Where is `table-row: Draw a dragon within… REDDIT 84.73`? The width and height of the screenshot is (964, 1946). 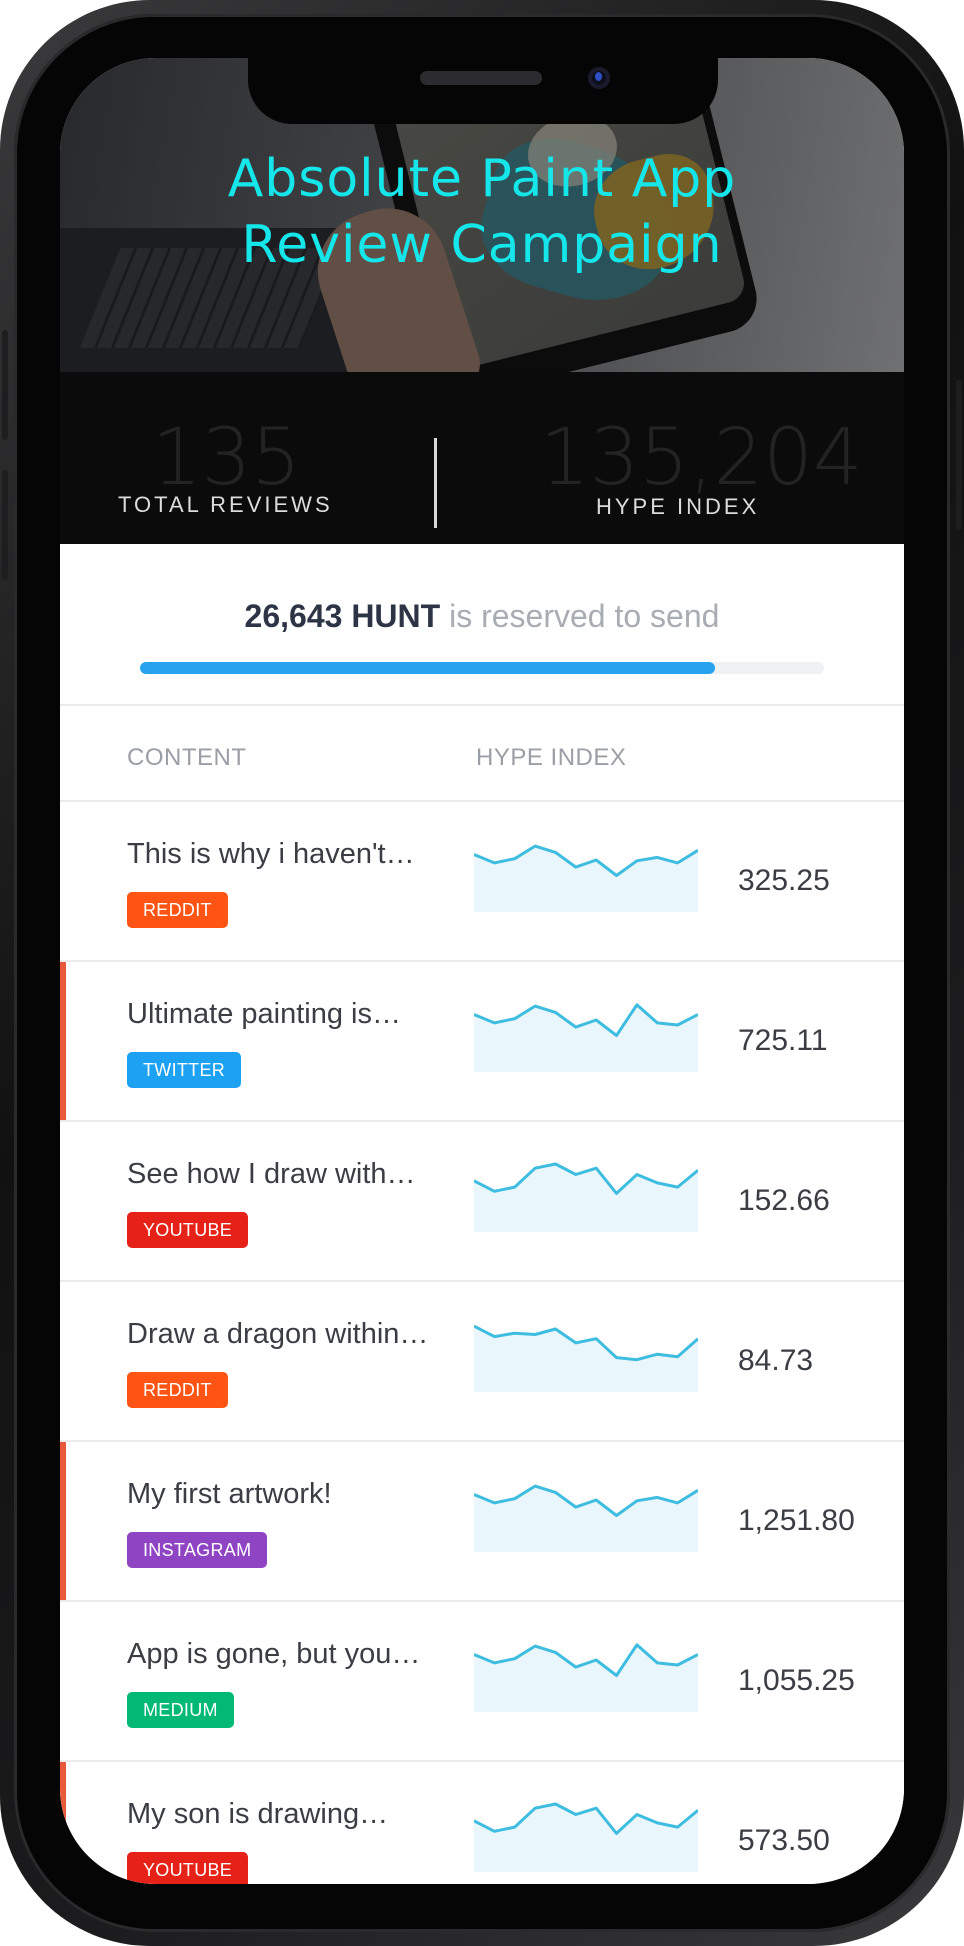
table-row: Draw a dragon within… REDDIT 84.73 is located at coordinates (482, 1362).